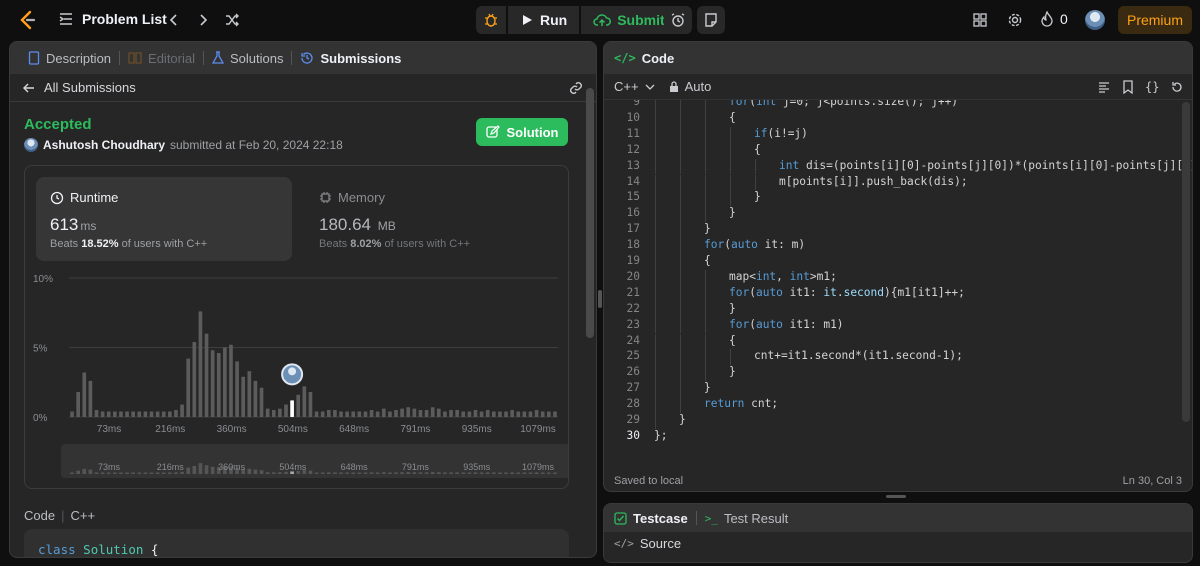  What do you see at coordinates (1104, 87) in the screenshot?
I see `format-icon` at bounding box center [1104, 87].